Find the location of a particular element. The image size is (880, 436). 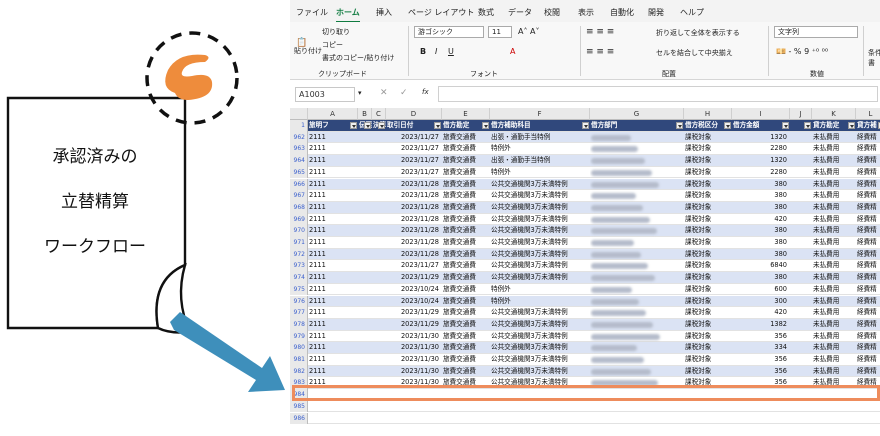

menu-tab-5: データ is located at coordinates (520, 12).